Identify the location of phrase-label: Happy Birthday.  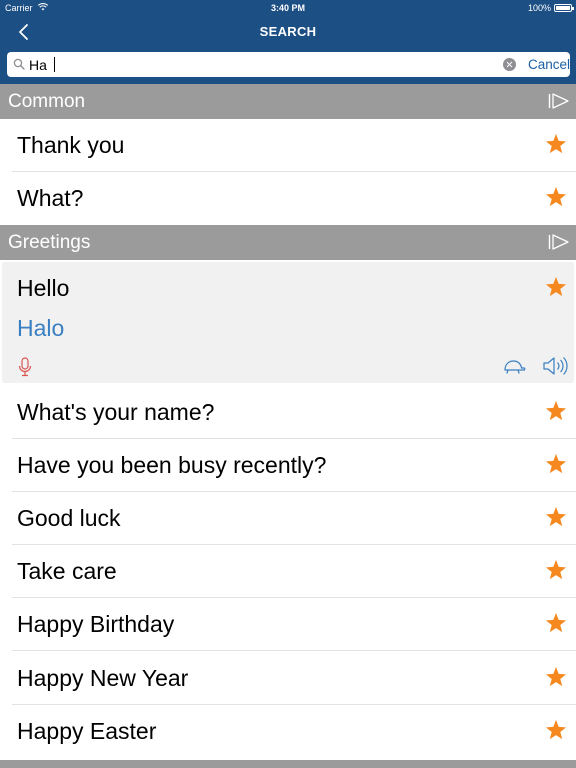
(96, 624).